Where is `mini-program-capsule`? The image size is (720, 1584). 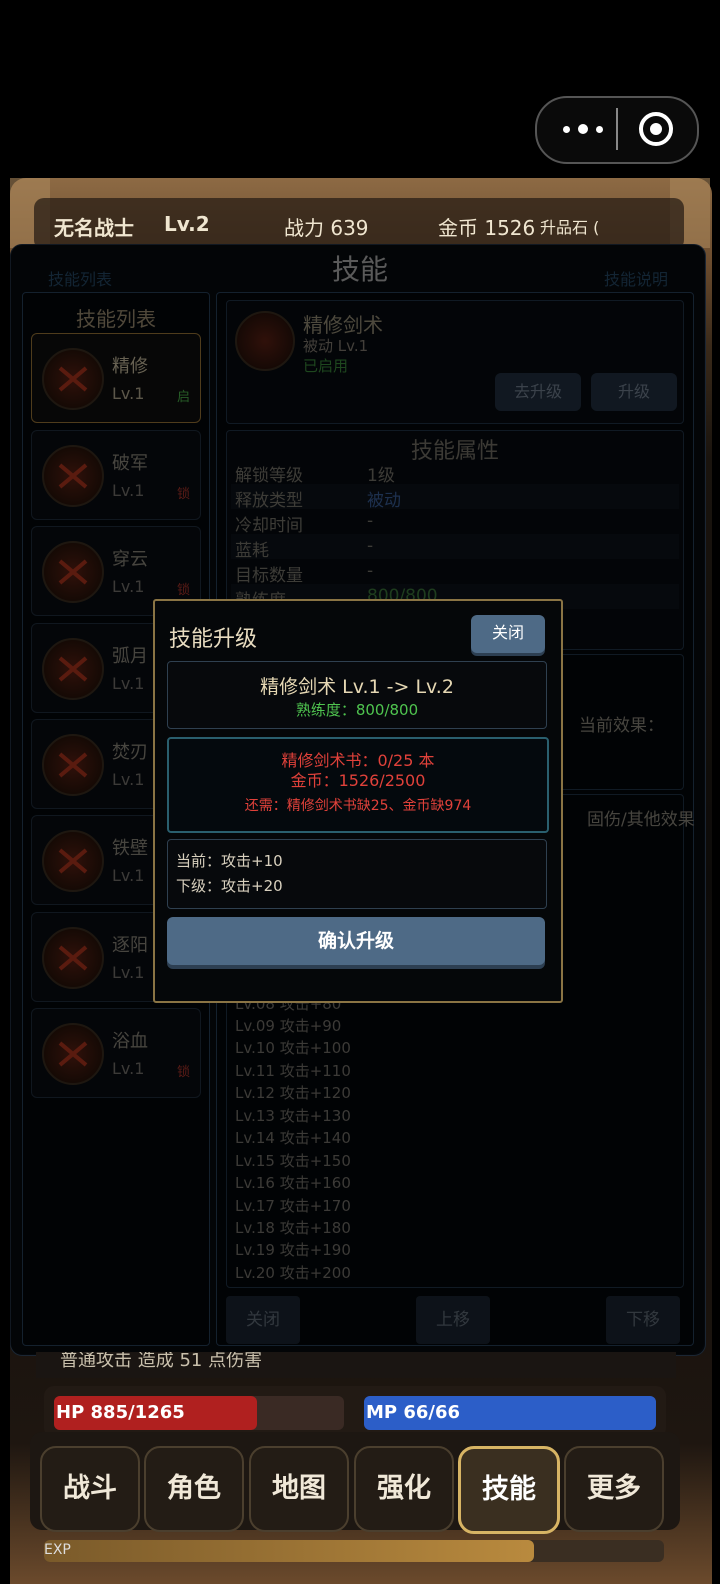 mini-program-capsule is located at coordinates (617, 130).